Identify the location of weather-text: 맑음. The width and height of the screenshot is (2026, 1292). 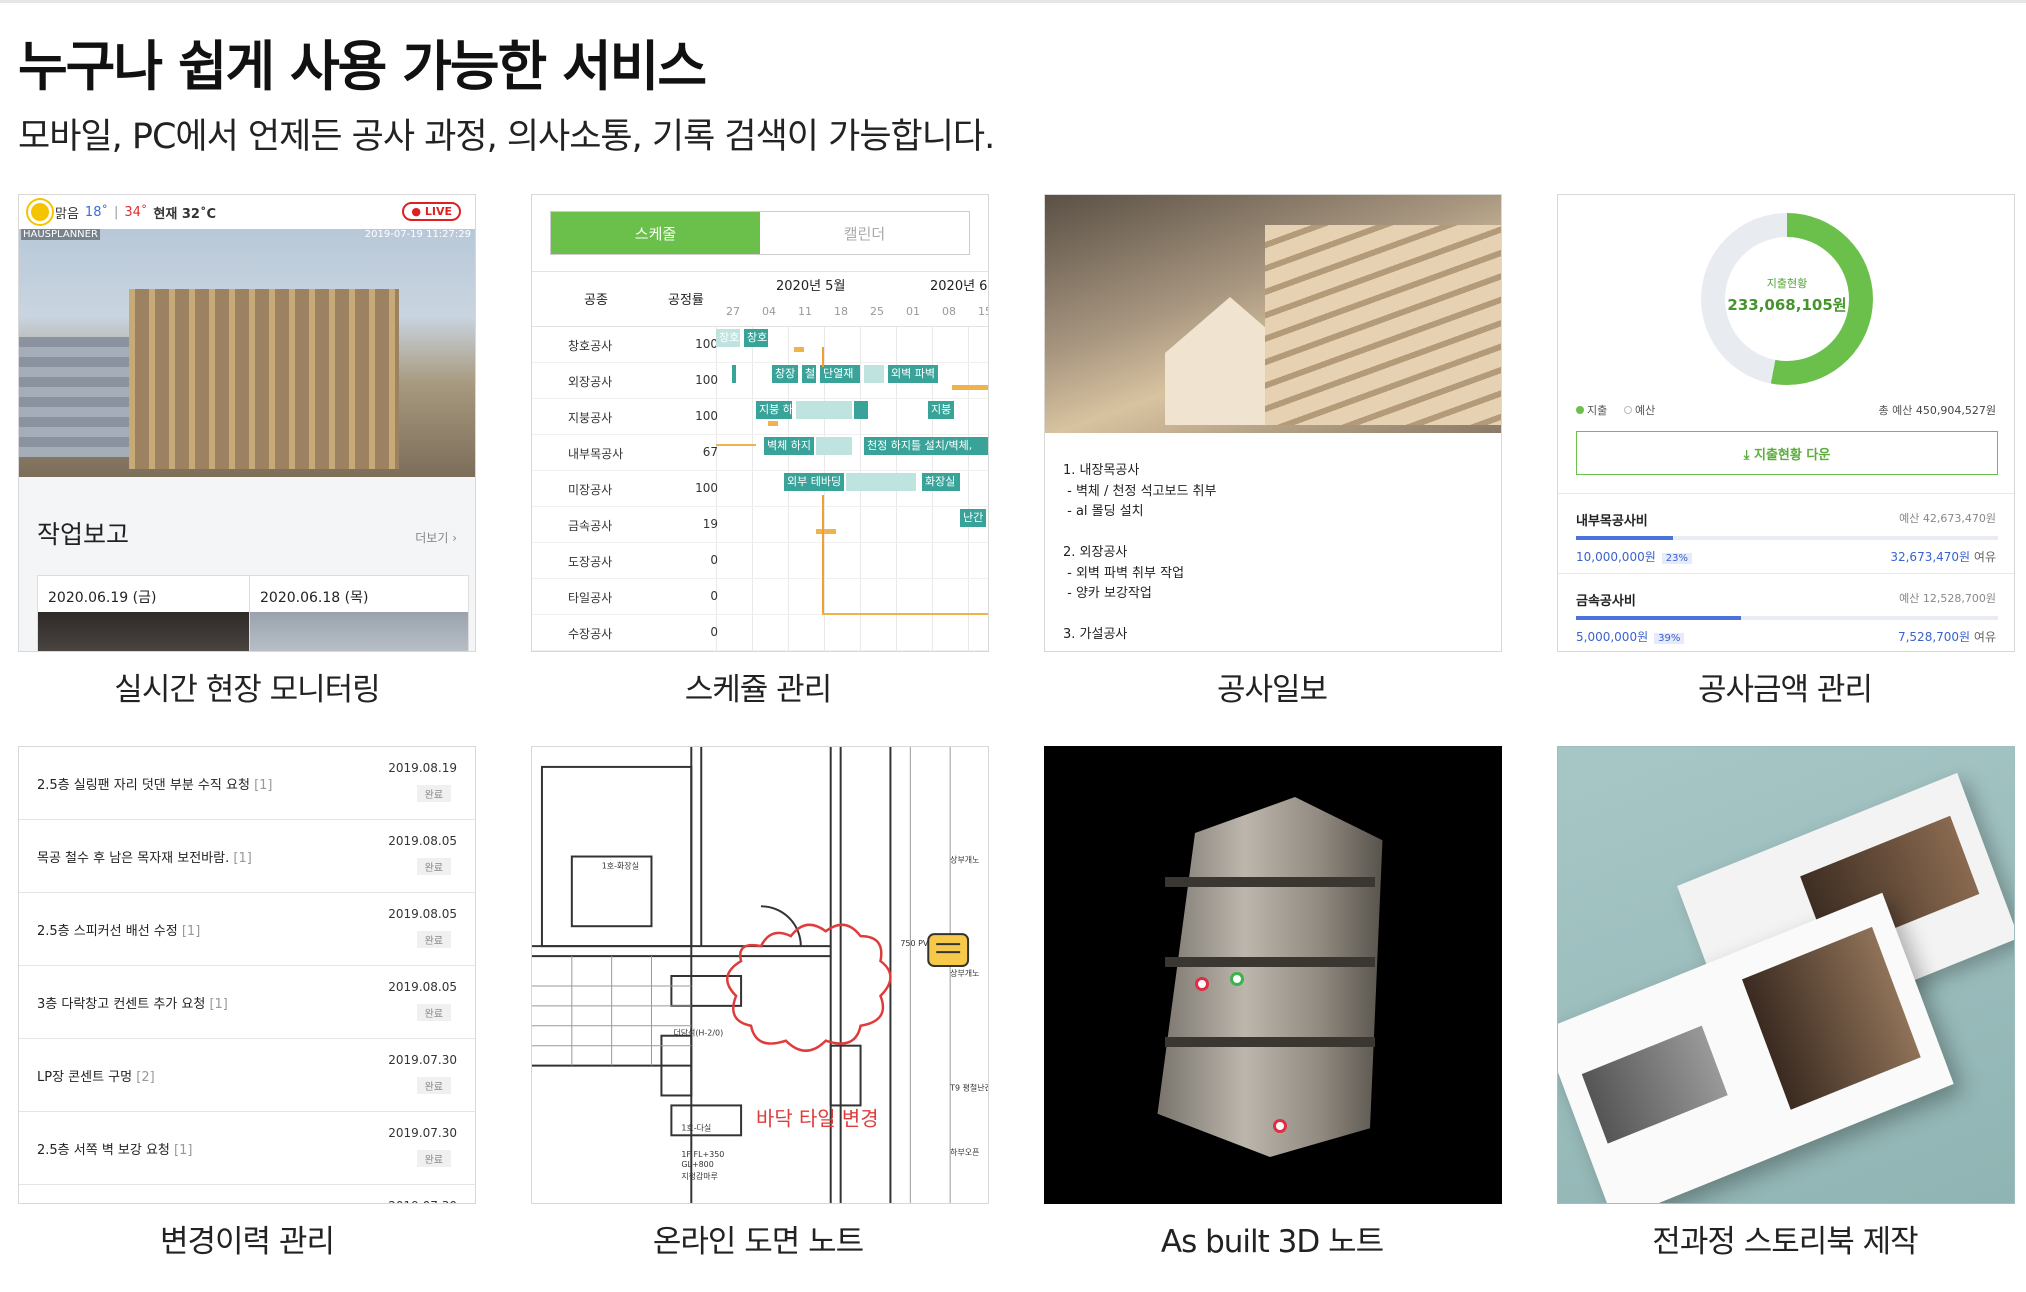
(67, 214).